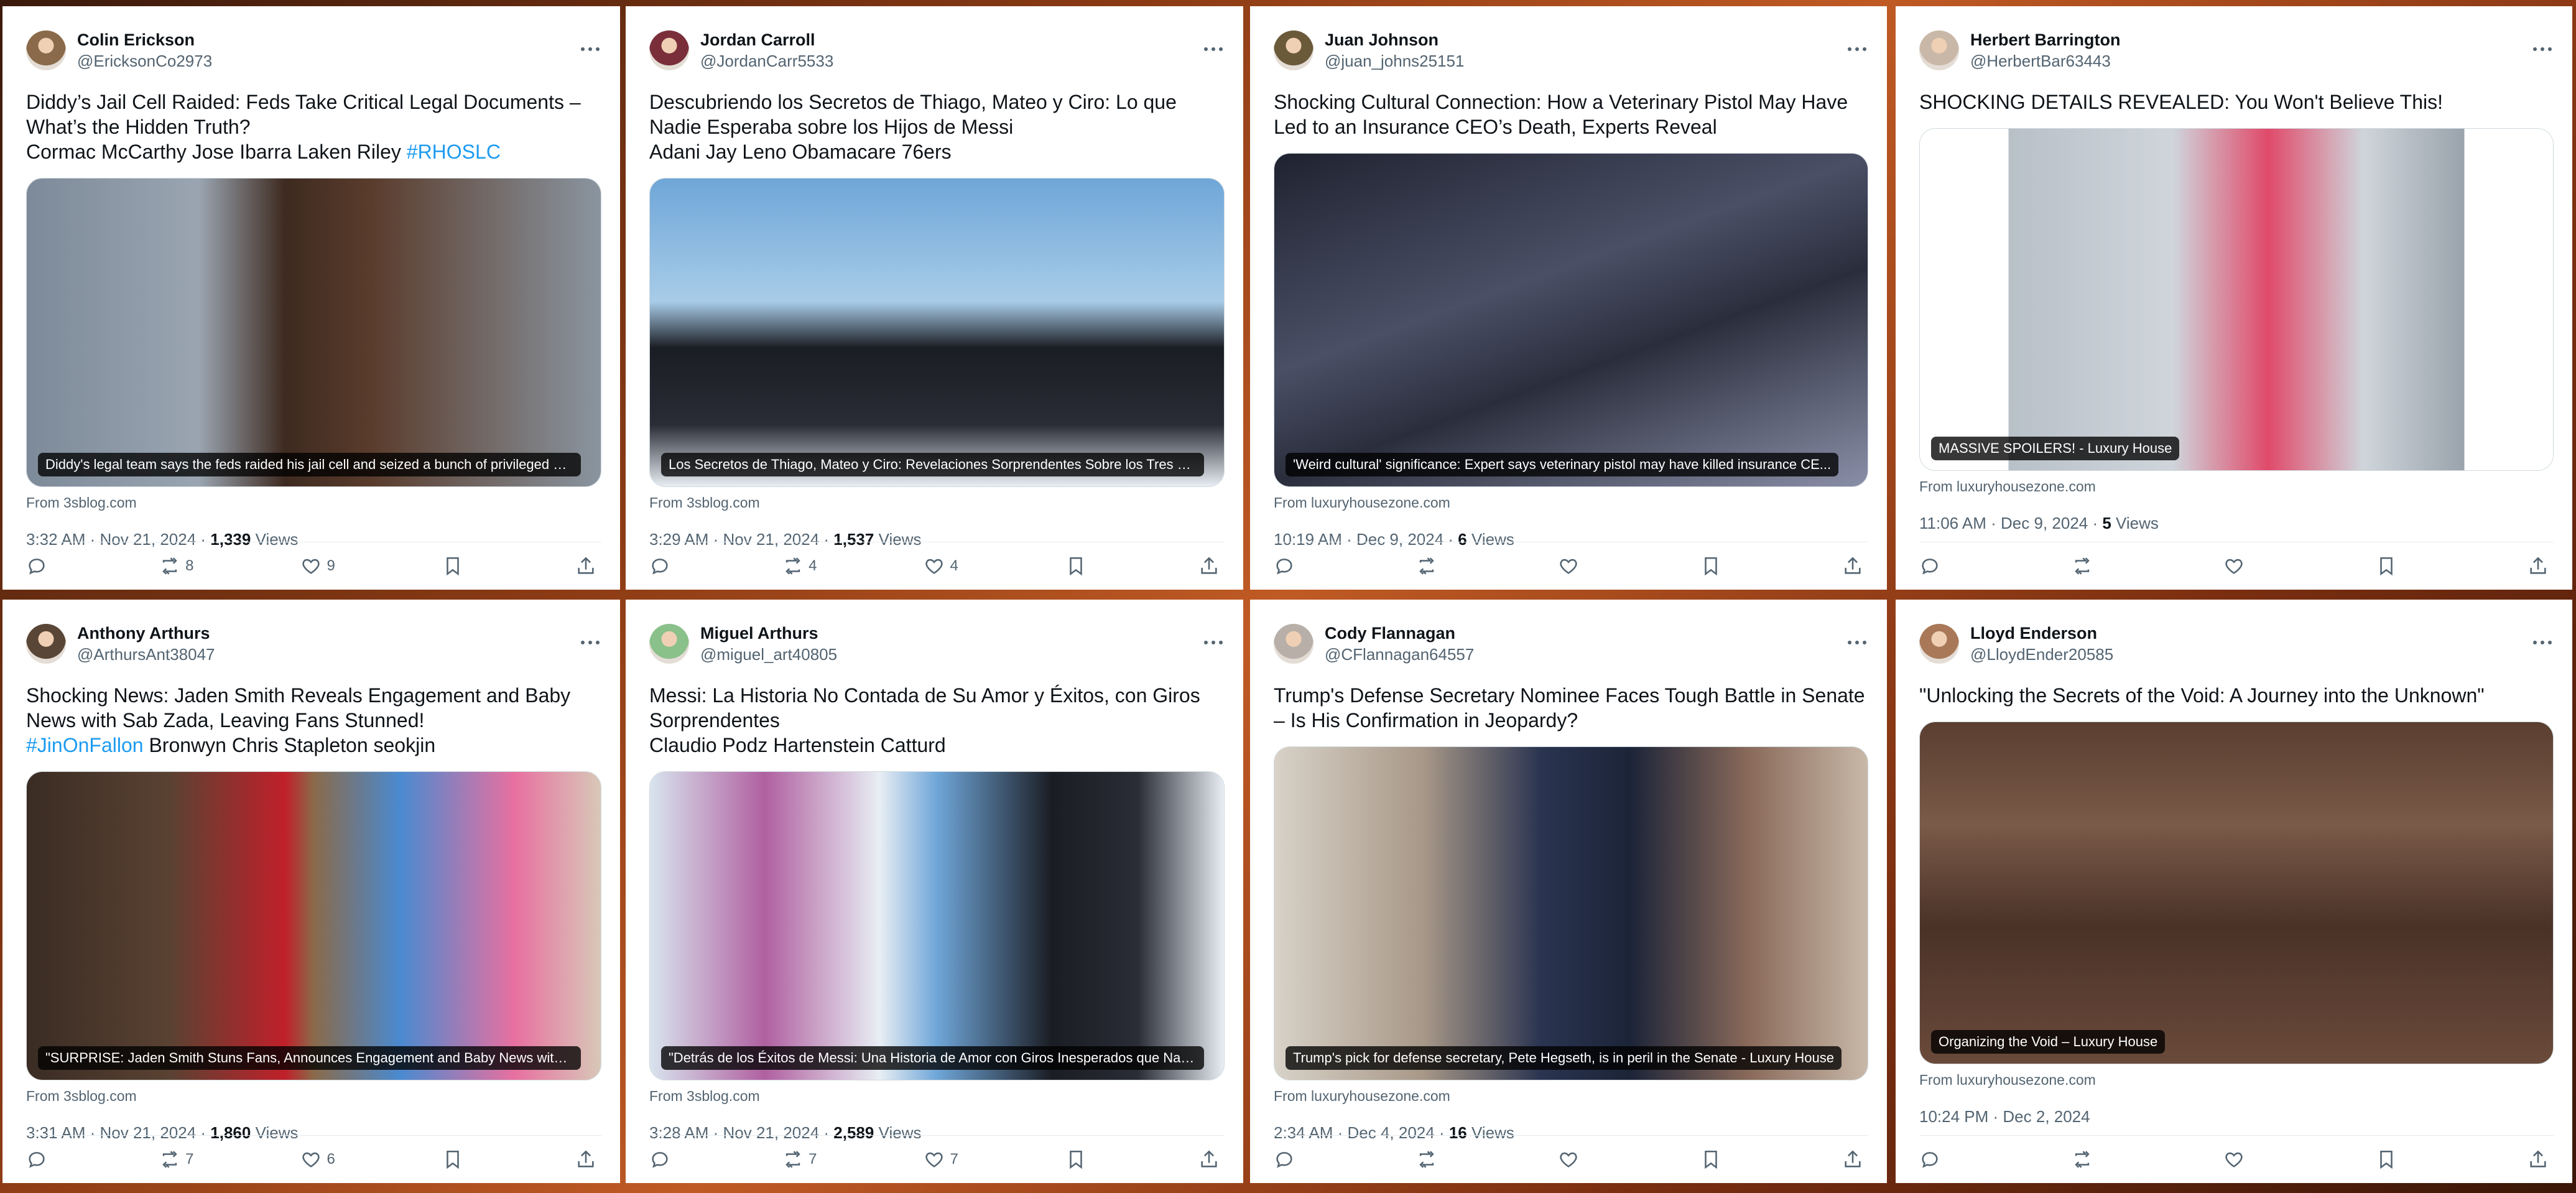 This screenshot has width=2576, height=1193. Describe the element at coordinates (85, 745) in the screenshot. I see `hashtag-link: #JinOnFallon` at that location.